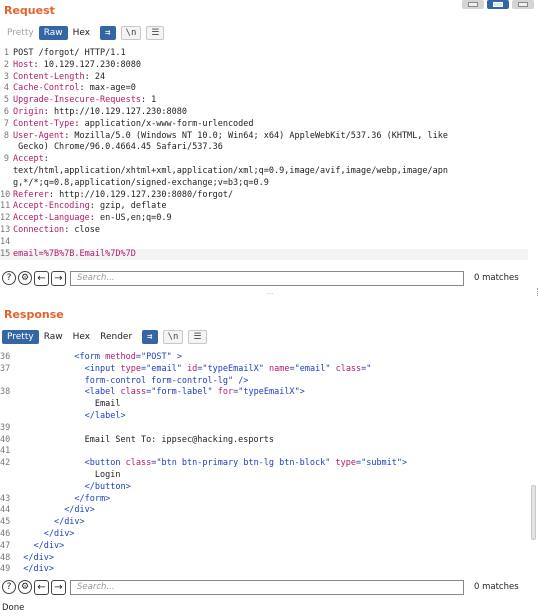  I want to click on code-text: Email Sent To: ippsec@hacking.esports, so click(143, 441).